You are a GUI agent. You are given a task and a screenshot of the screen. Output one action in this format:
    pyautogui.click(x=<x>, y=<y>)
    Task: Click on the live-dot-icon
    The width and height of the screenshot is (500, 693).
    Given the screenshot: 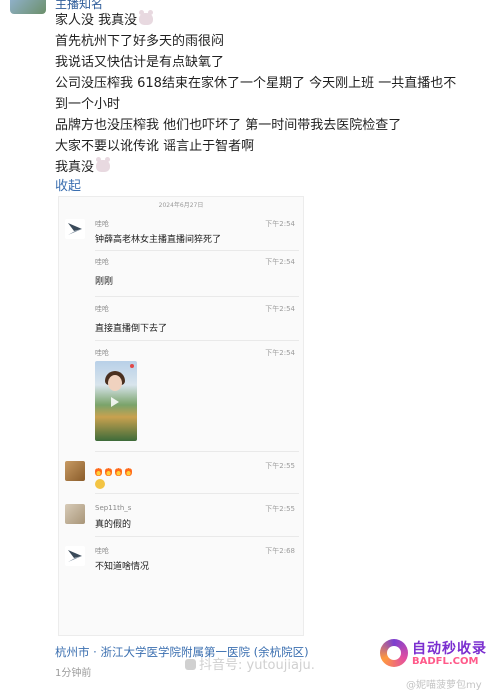 What is the action you would take?
    pyautogui.click(x=132, y=366)
    